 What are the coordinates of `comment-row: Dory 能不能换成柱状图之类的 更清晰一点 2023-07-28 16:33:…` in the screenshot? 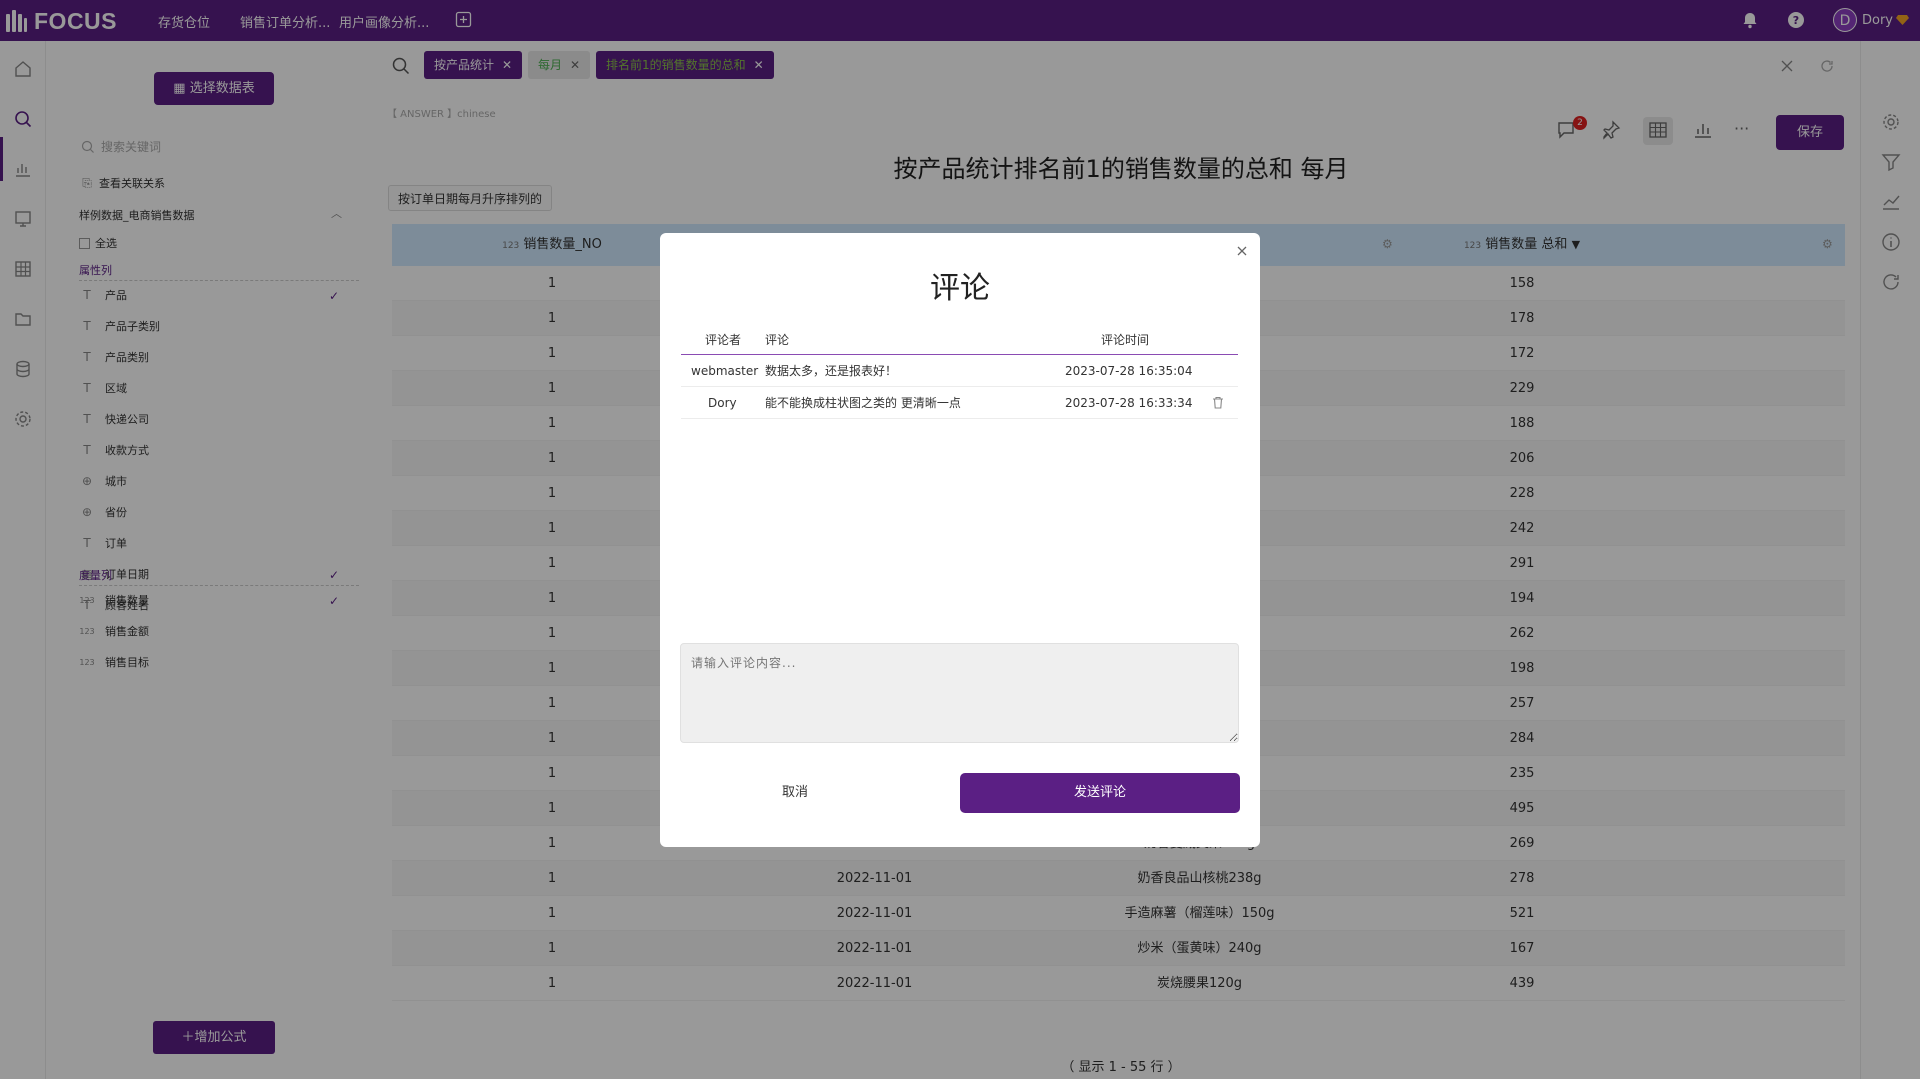 It's located at (959, 403).